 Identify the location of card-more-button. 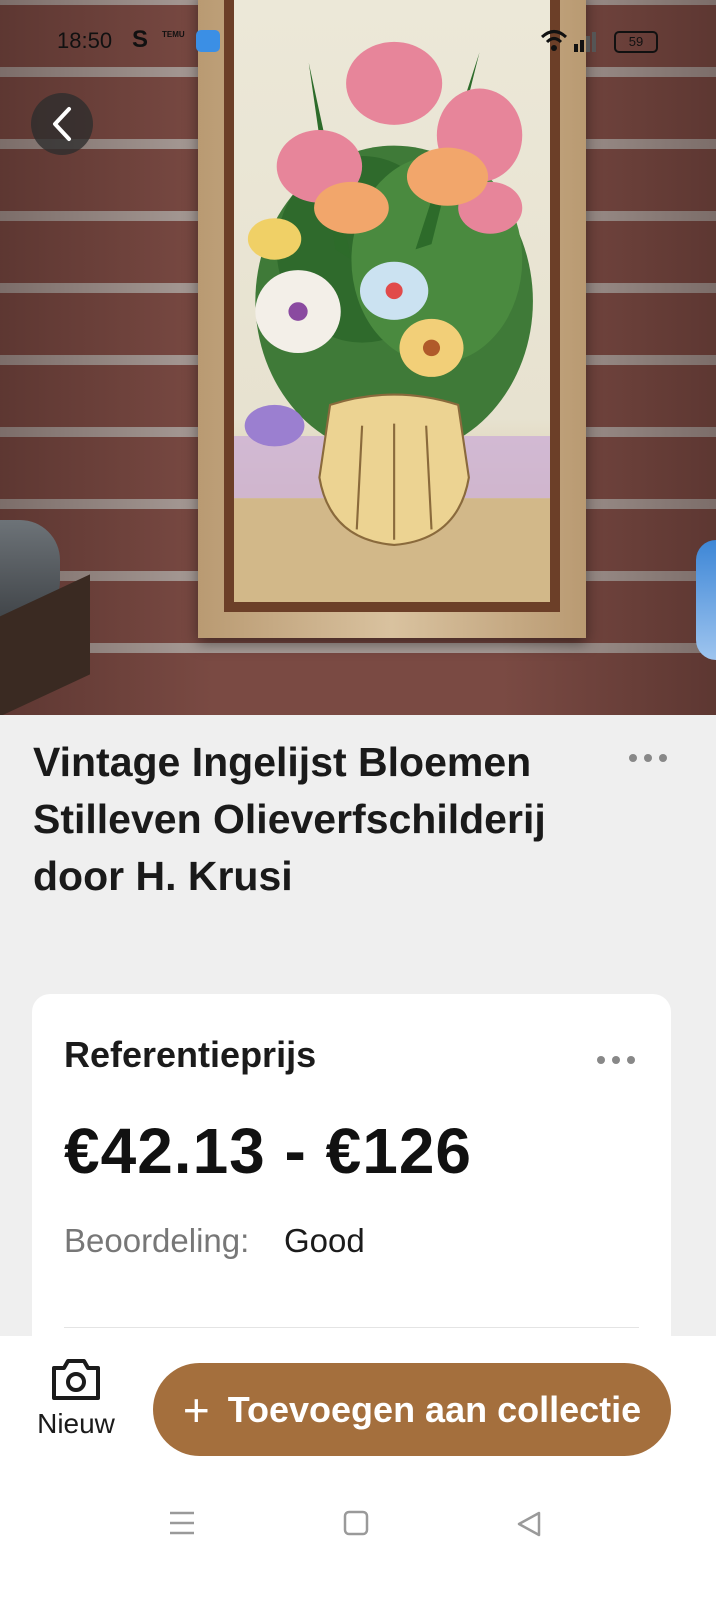
(616, 1062).